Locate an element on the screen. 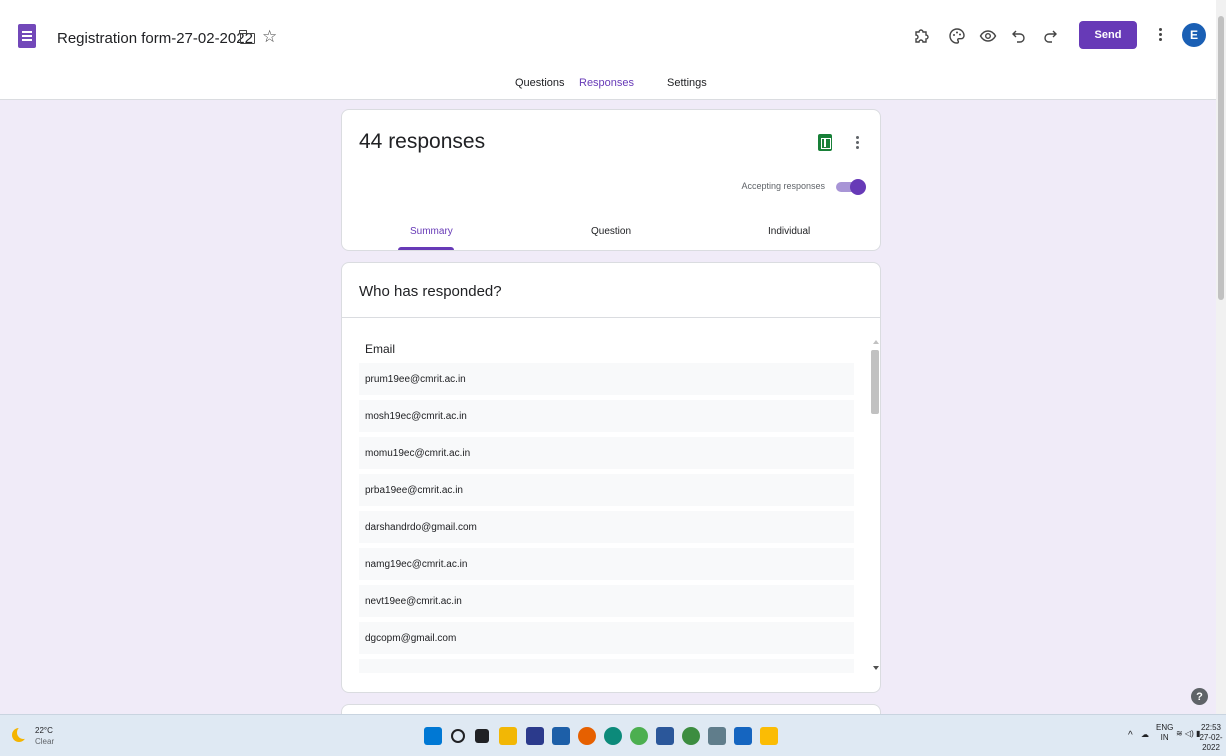  search-icon is located at coordinates (458, 736).